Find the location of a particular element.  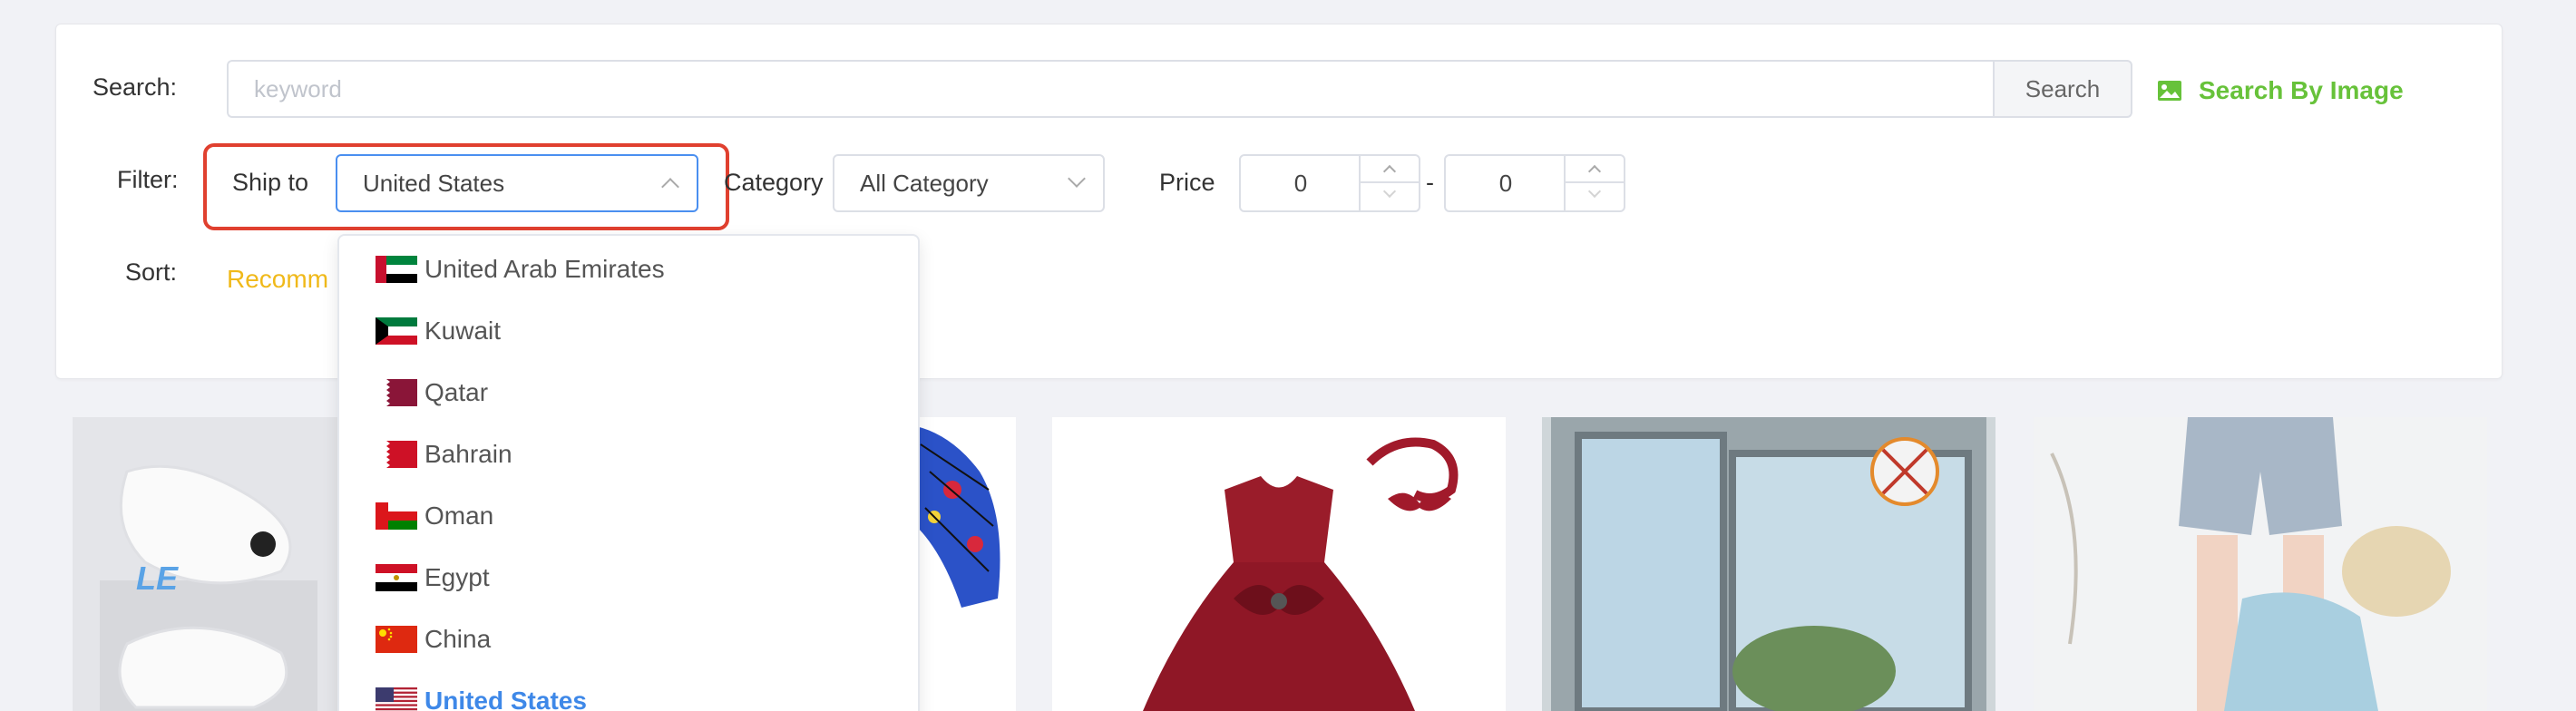

price-min-stepper is located at coordinates (1389, 183).